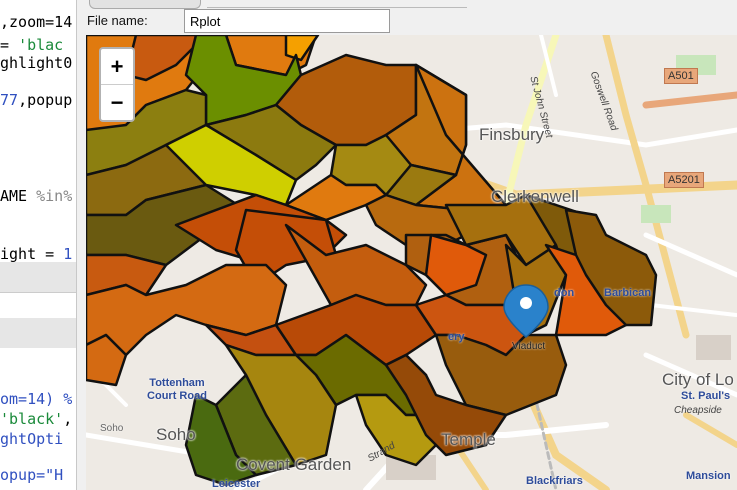 The width and height of the screenshot is (737, 490). What do you see at coordinates (535, 196) in the screenshot?
I see `map-label-clerkenwell: Clerkenwell` at bounding box center [535, 196].